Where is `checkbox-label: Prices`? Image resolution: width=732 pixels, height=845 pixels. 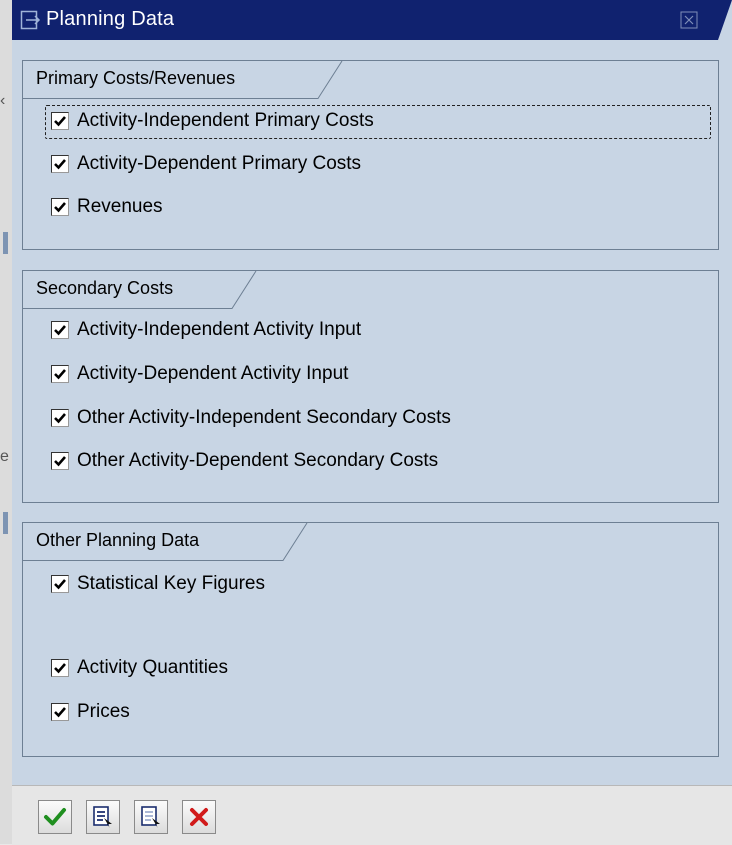
checkbox-label: Prices is located at coordinates (103, 711).